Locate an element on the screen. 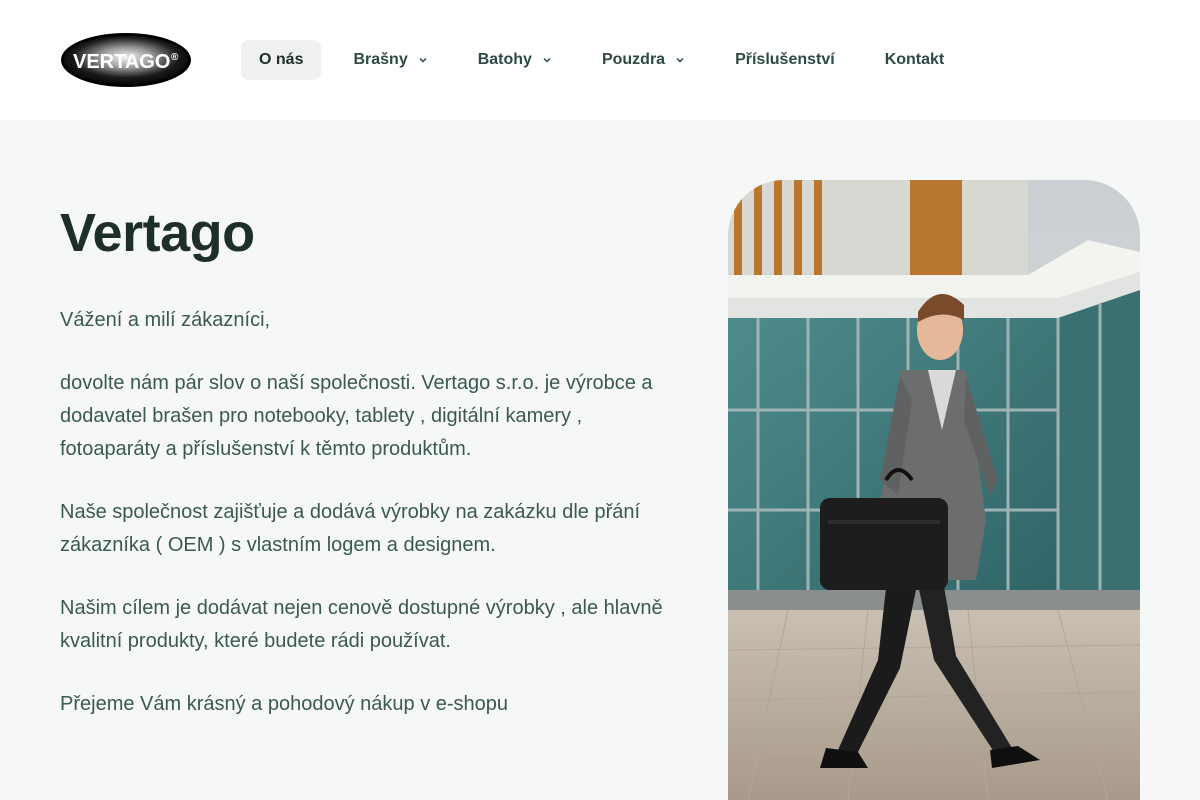 This screenshot has height=800, width=1200. vertago-logo: VERTAGO ® is located at coordinates (126, 60).